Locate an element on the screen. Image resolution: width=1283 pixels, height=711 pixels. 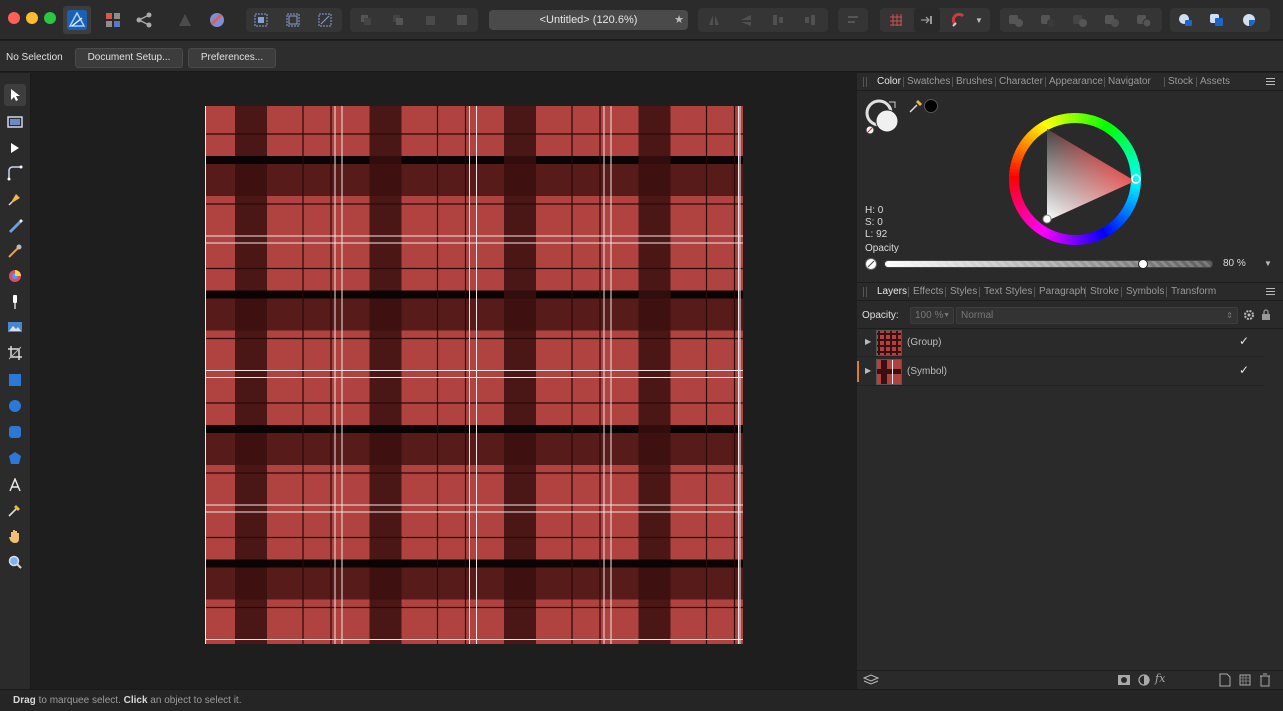
move-front-icon is located at coordinates (398, 20).